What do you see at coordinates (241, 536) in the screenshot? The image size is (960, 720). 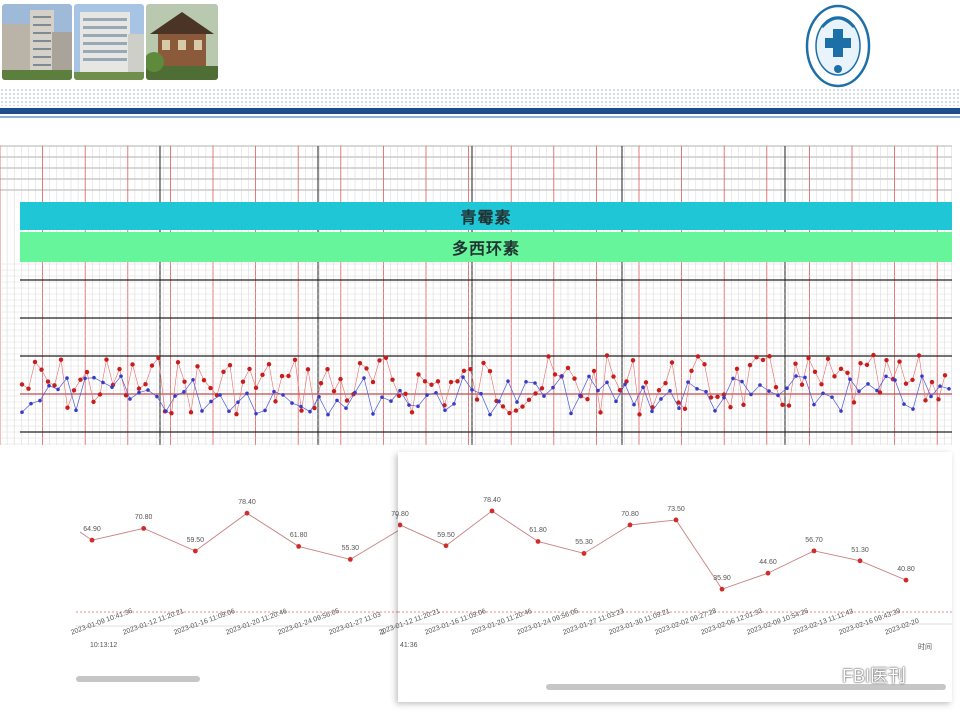 I see `trend-line` at bounding box center [241, 536].